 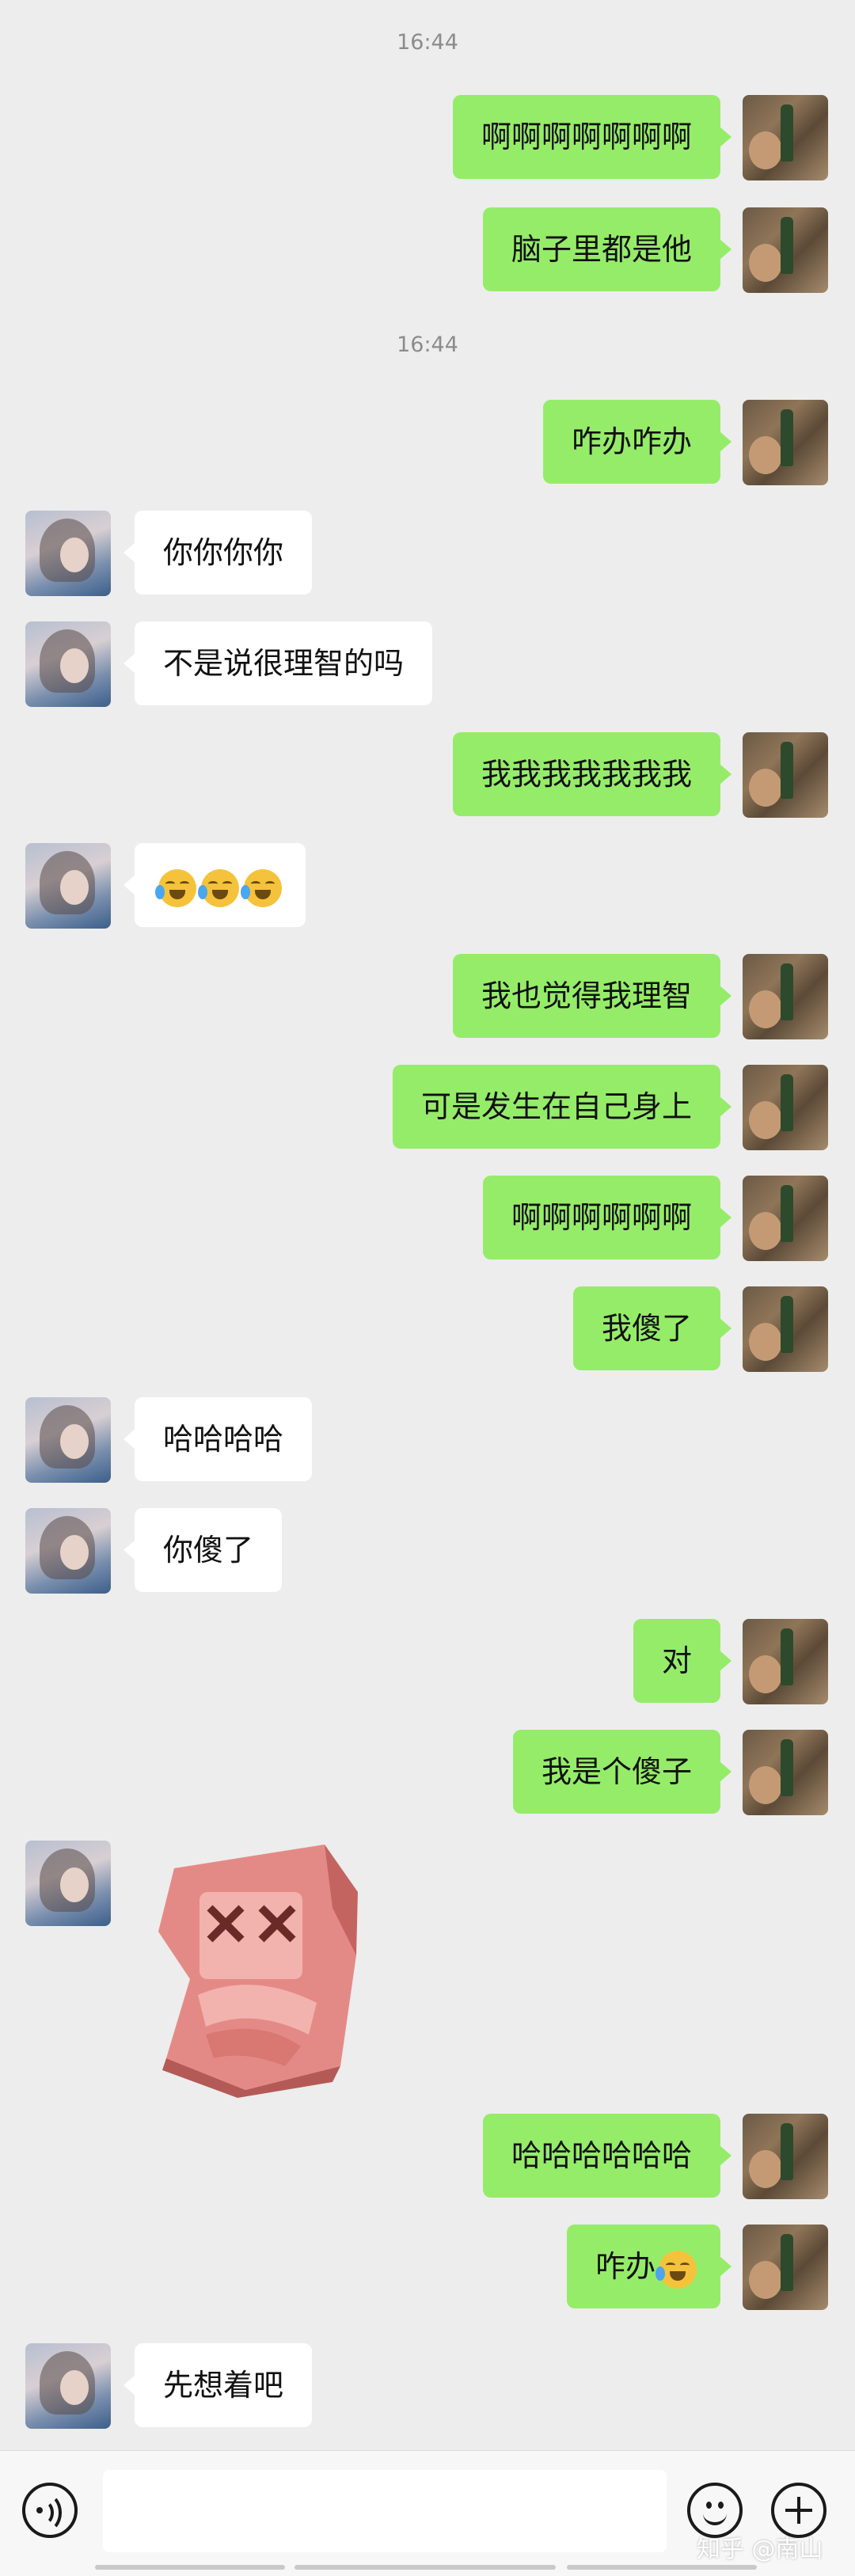 I want to click on message-bubble-outgoing: 对, so click(x=682, y=1661).